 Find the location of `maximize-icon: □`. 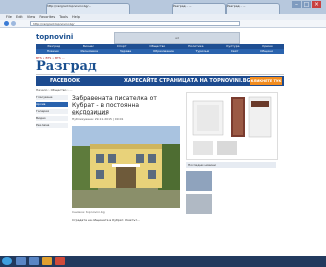

maximize-icon: □ is located at coordinates (306, 4).